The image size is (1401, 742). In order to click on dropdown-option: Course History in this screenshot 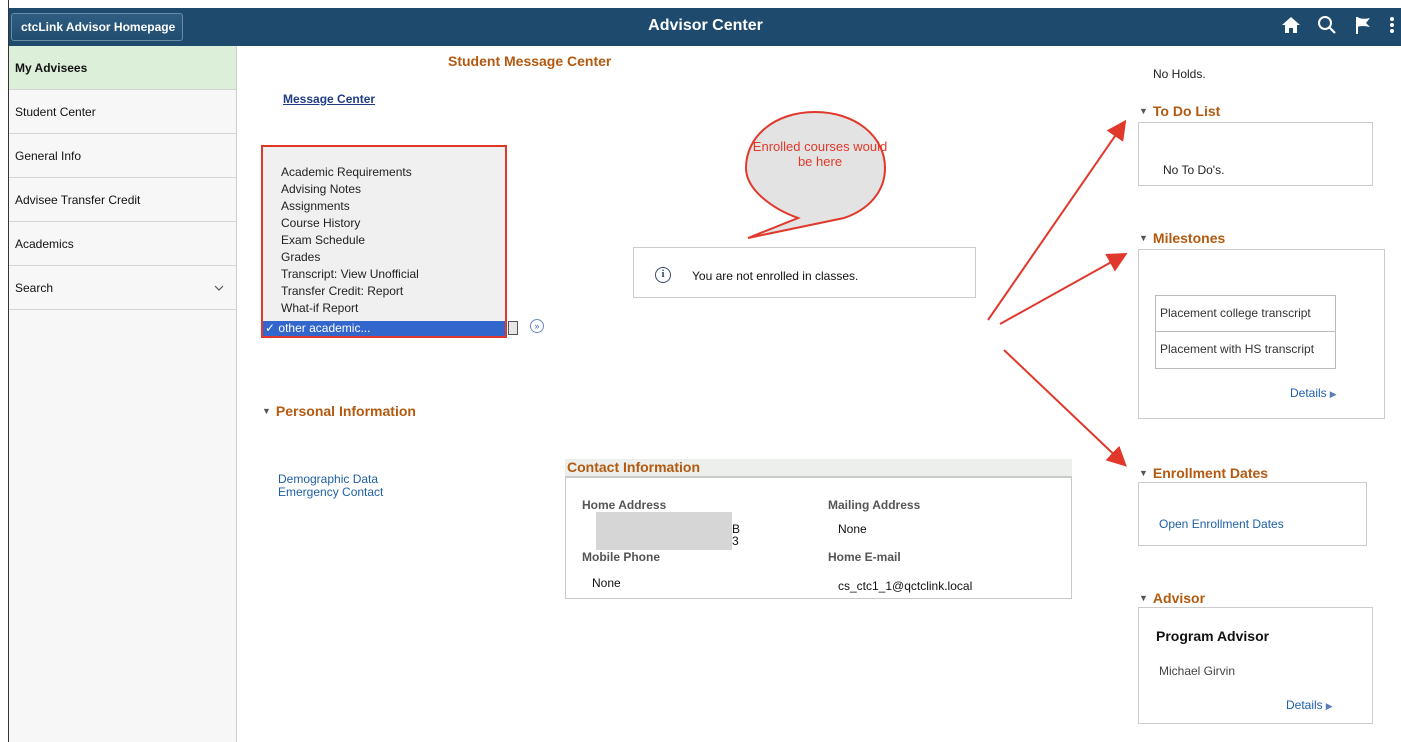, I will do `click(320, 223)`.